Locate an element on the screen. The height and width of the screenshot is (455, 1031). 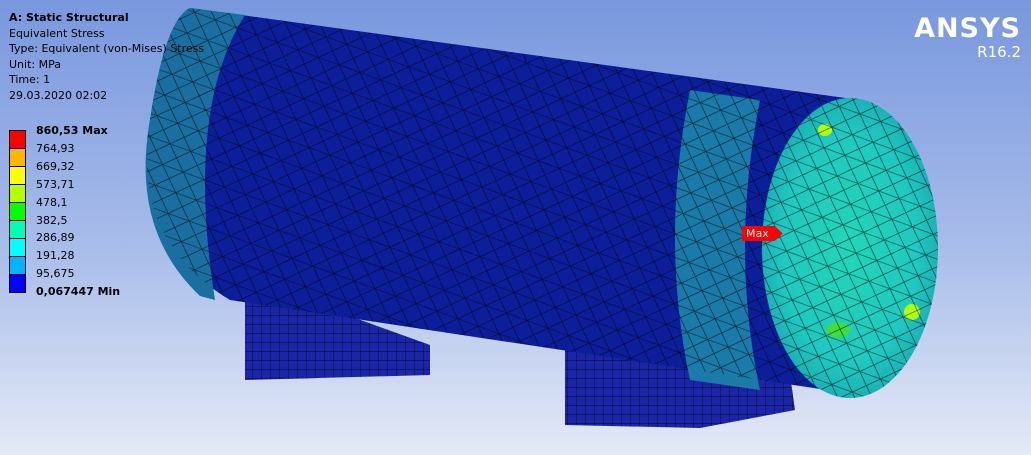
ansys-logo: ANSYS R16.2 is located at coordinates (967, 37).